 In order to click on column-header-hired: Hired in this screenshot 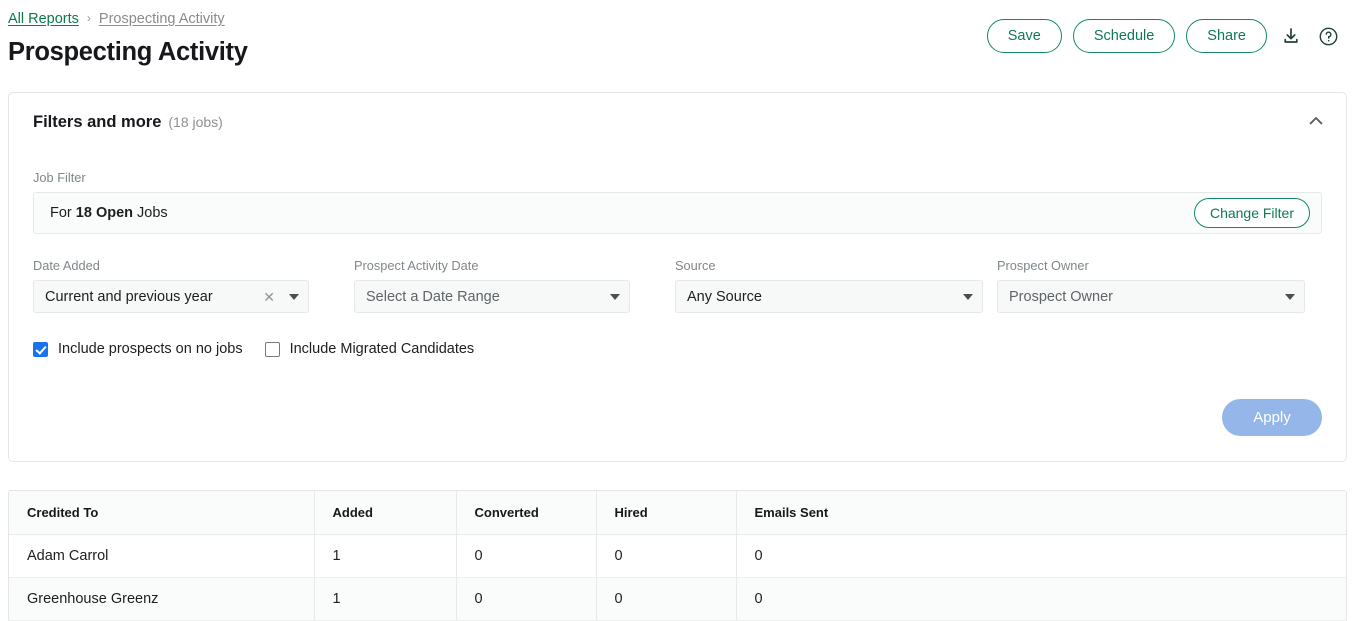, I will do `click(666, 513)`.